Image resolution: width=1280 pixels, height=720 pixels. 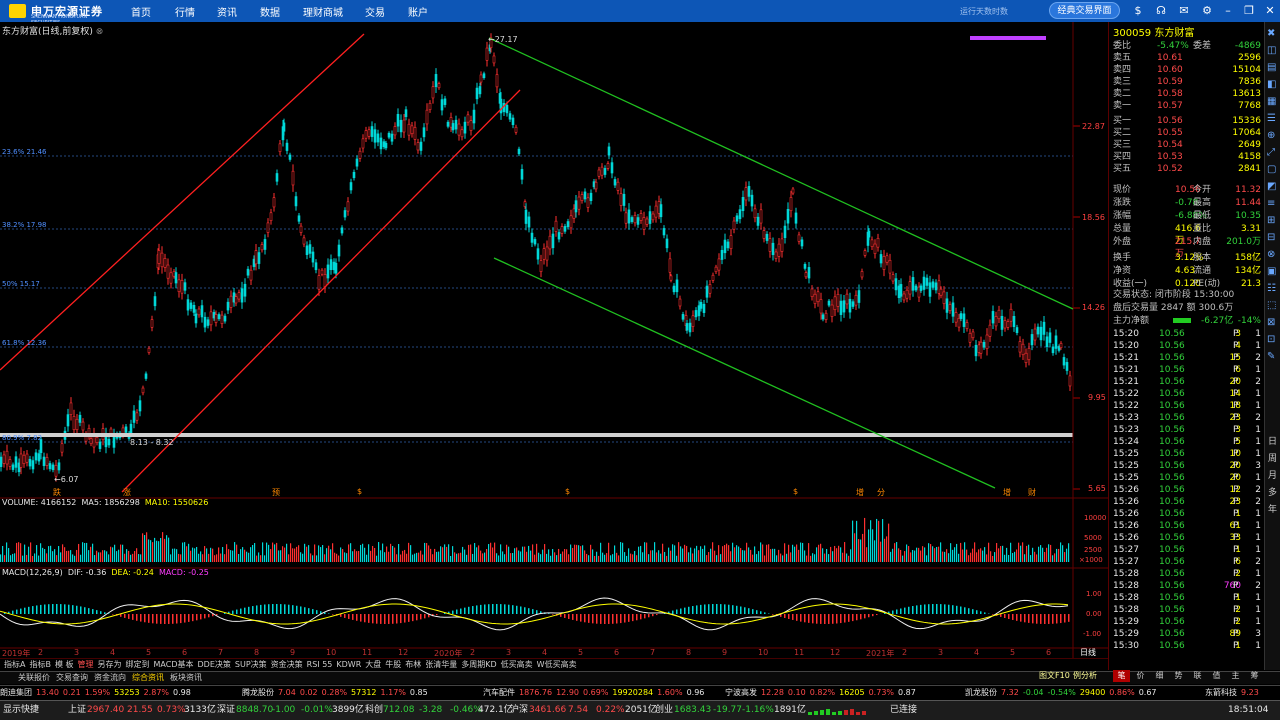 I want to click on tool-icon: ◩, so click(x=1271, y=186).